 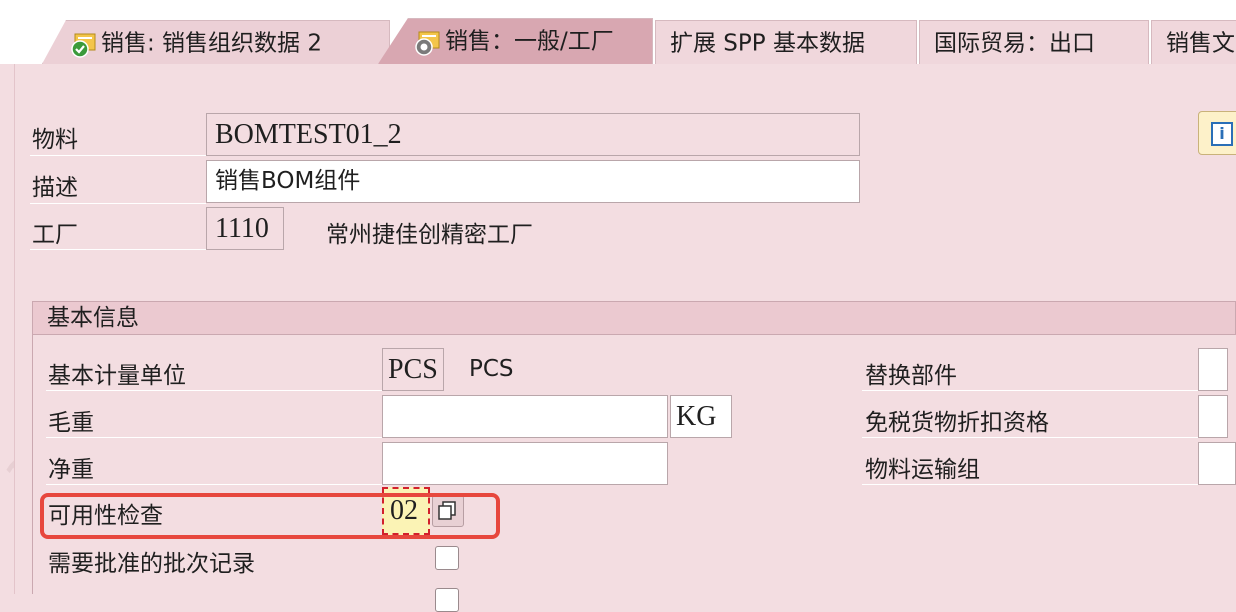 What do you see at coordinates (533, 134) in the screenshot?
I see `material-field: BOMTEST01_2` at bounding box center [533, 134].